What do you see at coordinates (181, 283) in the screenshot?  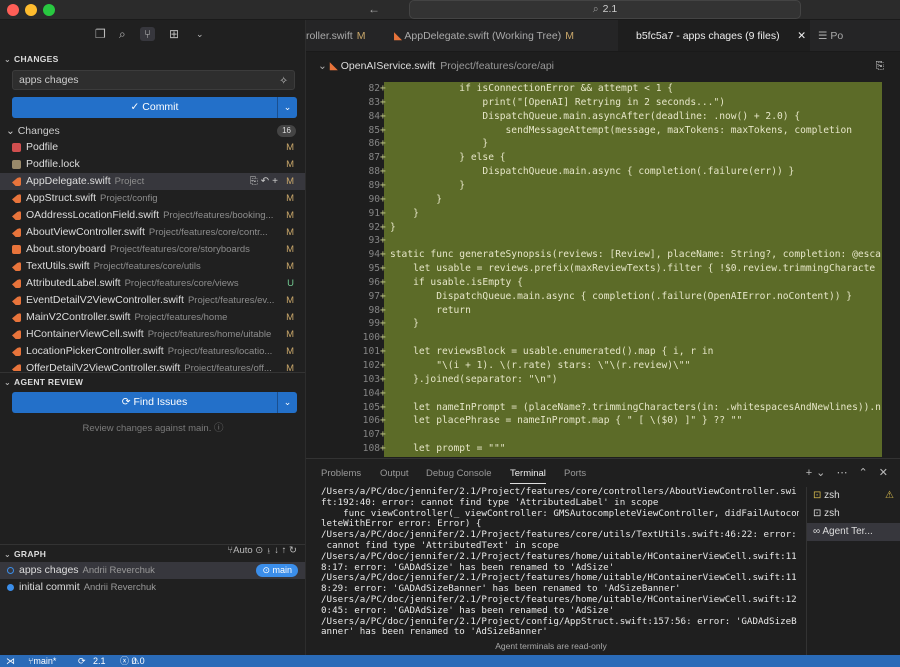 I see `file-path: Project/features/core/views` at bounding box center [181, 283].